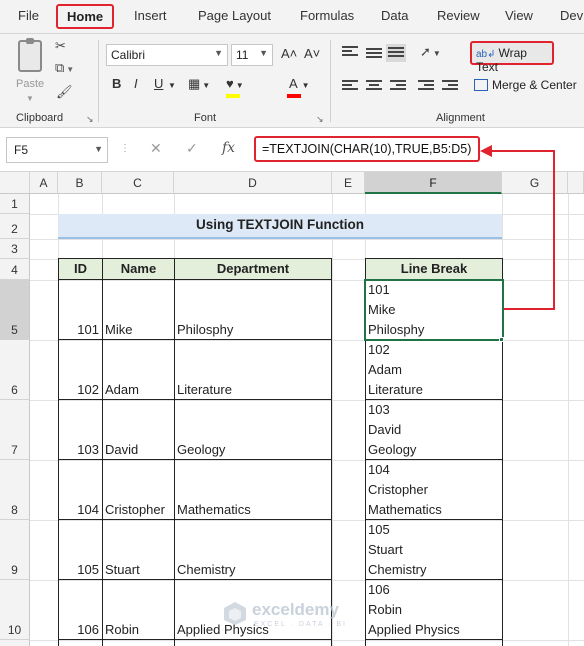  I want to click on tab-data: Data, so click(394, 15).